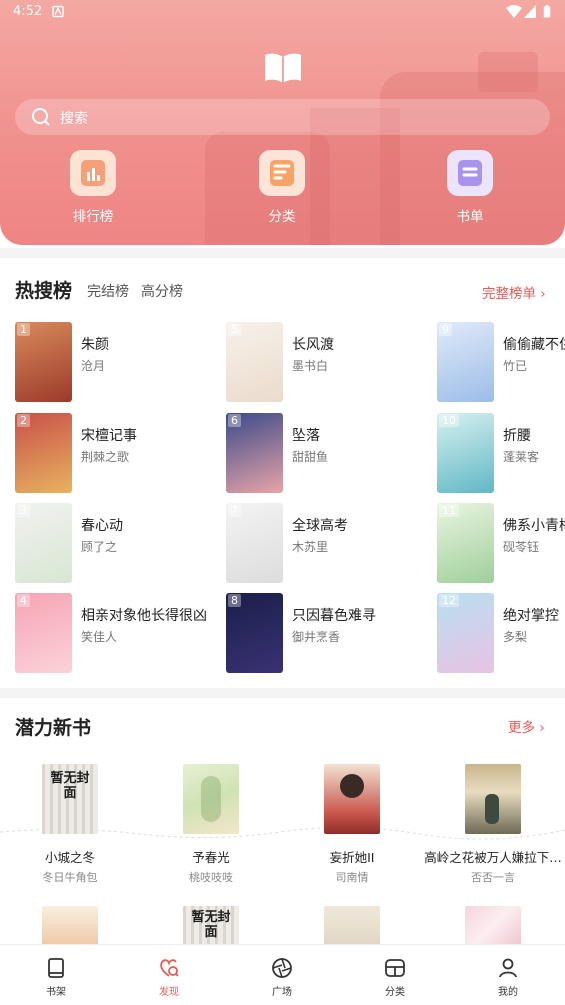  I want to click on book-cover: 暂无封面, so click(211, 926).